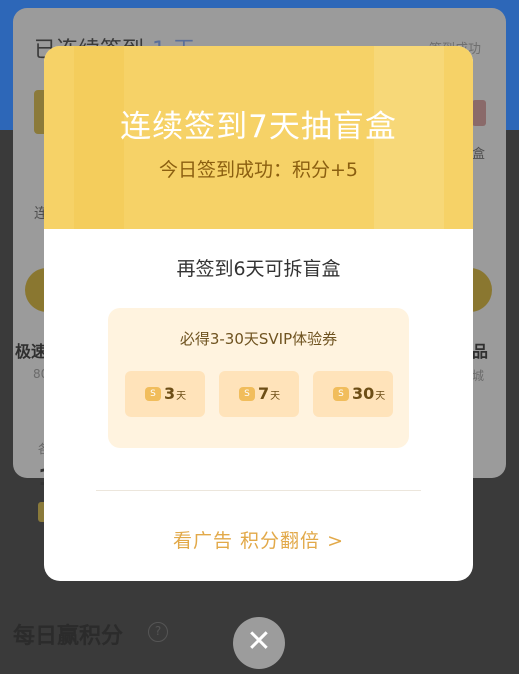 The width and height of the screenshot is (519, 674). I want to click on section-title: 每日赢积分, so click(68, 636).